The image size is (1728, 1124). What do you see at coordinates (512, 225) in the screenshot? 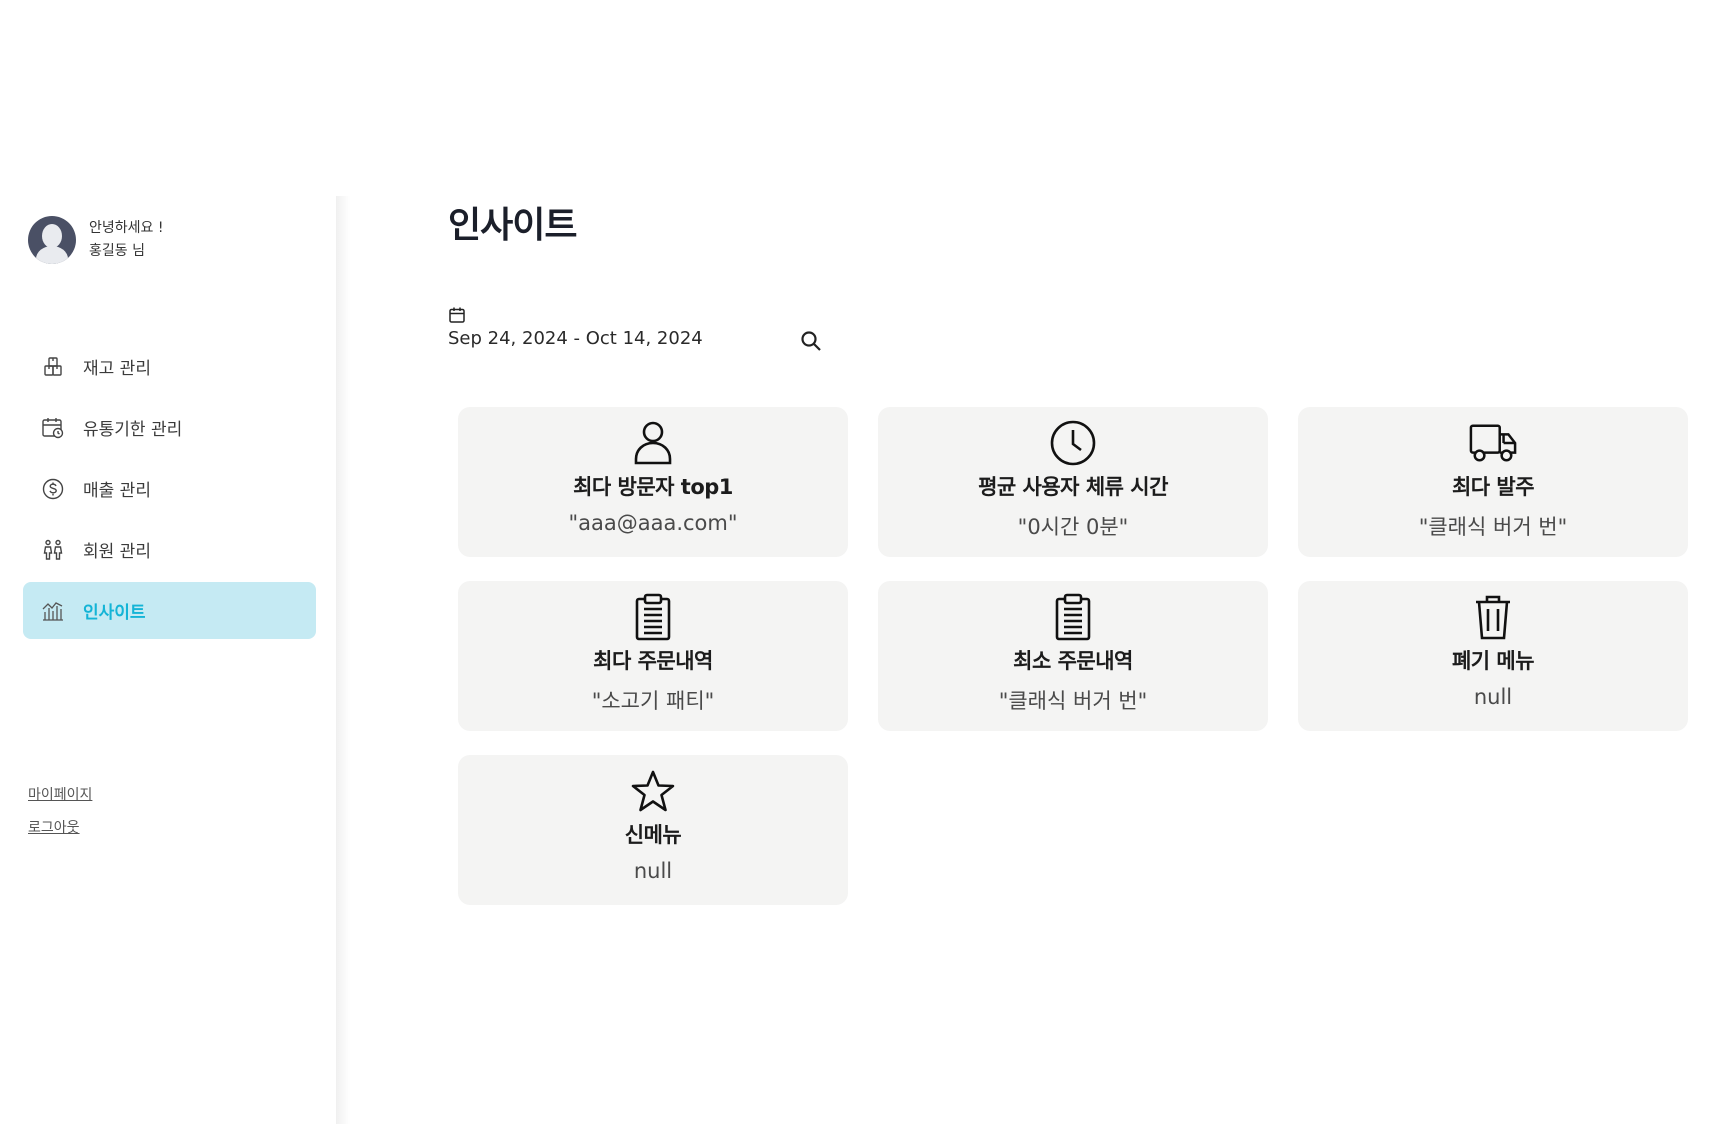
I see `page-title: 인사이트` at bounding box center [512, 225].